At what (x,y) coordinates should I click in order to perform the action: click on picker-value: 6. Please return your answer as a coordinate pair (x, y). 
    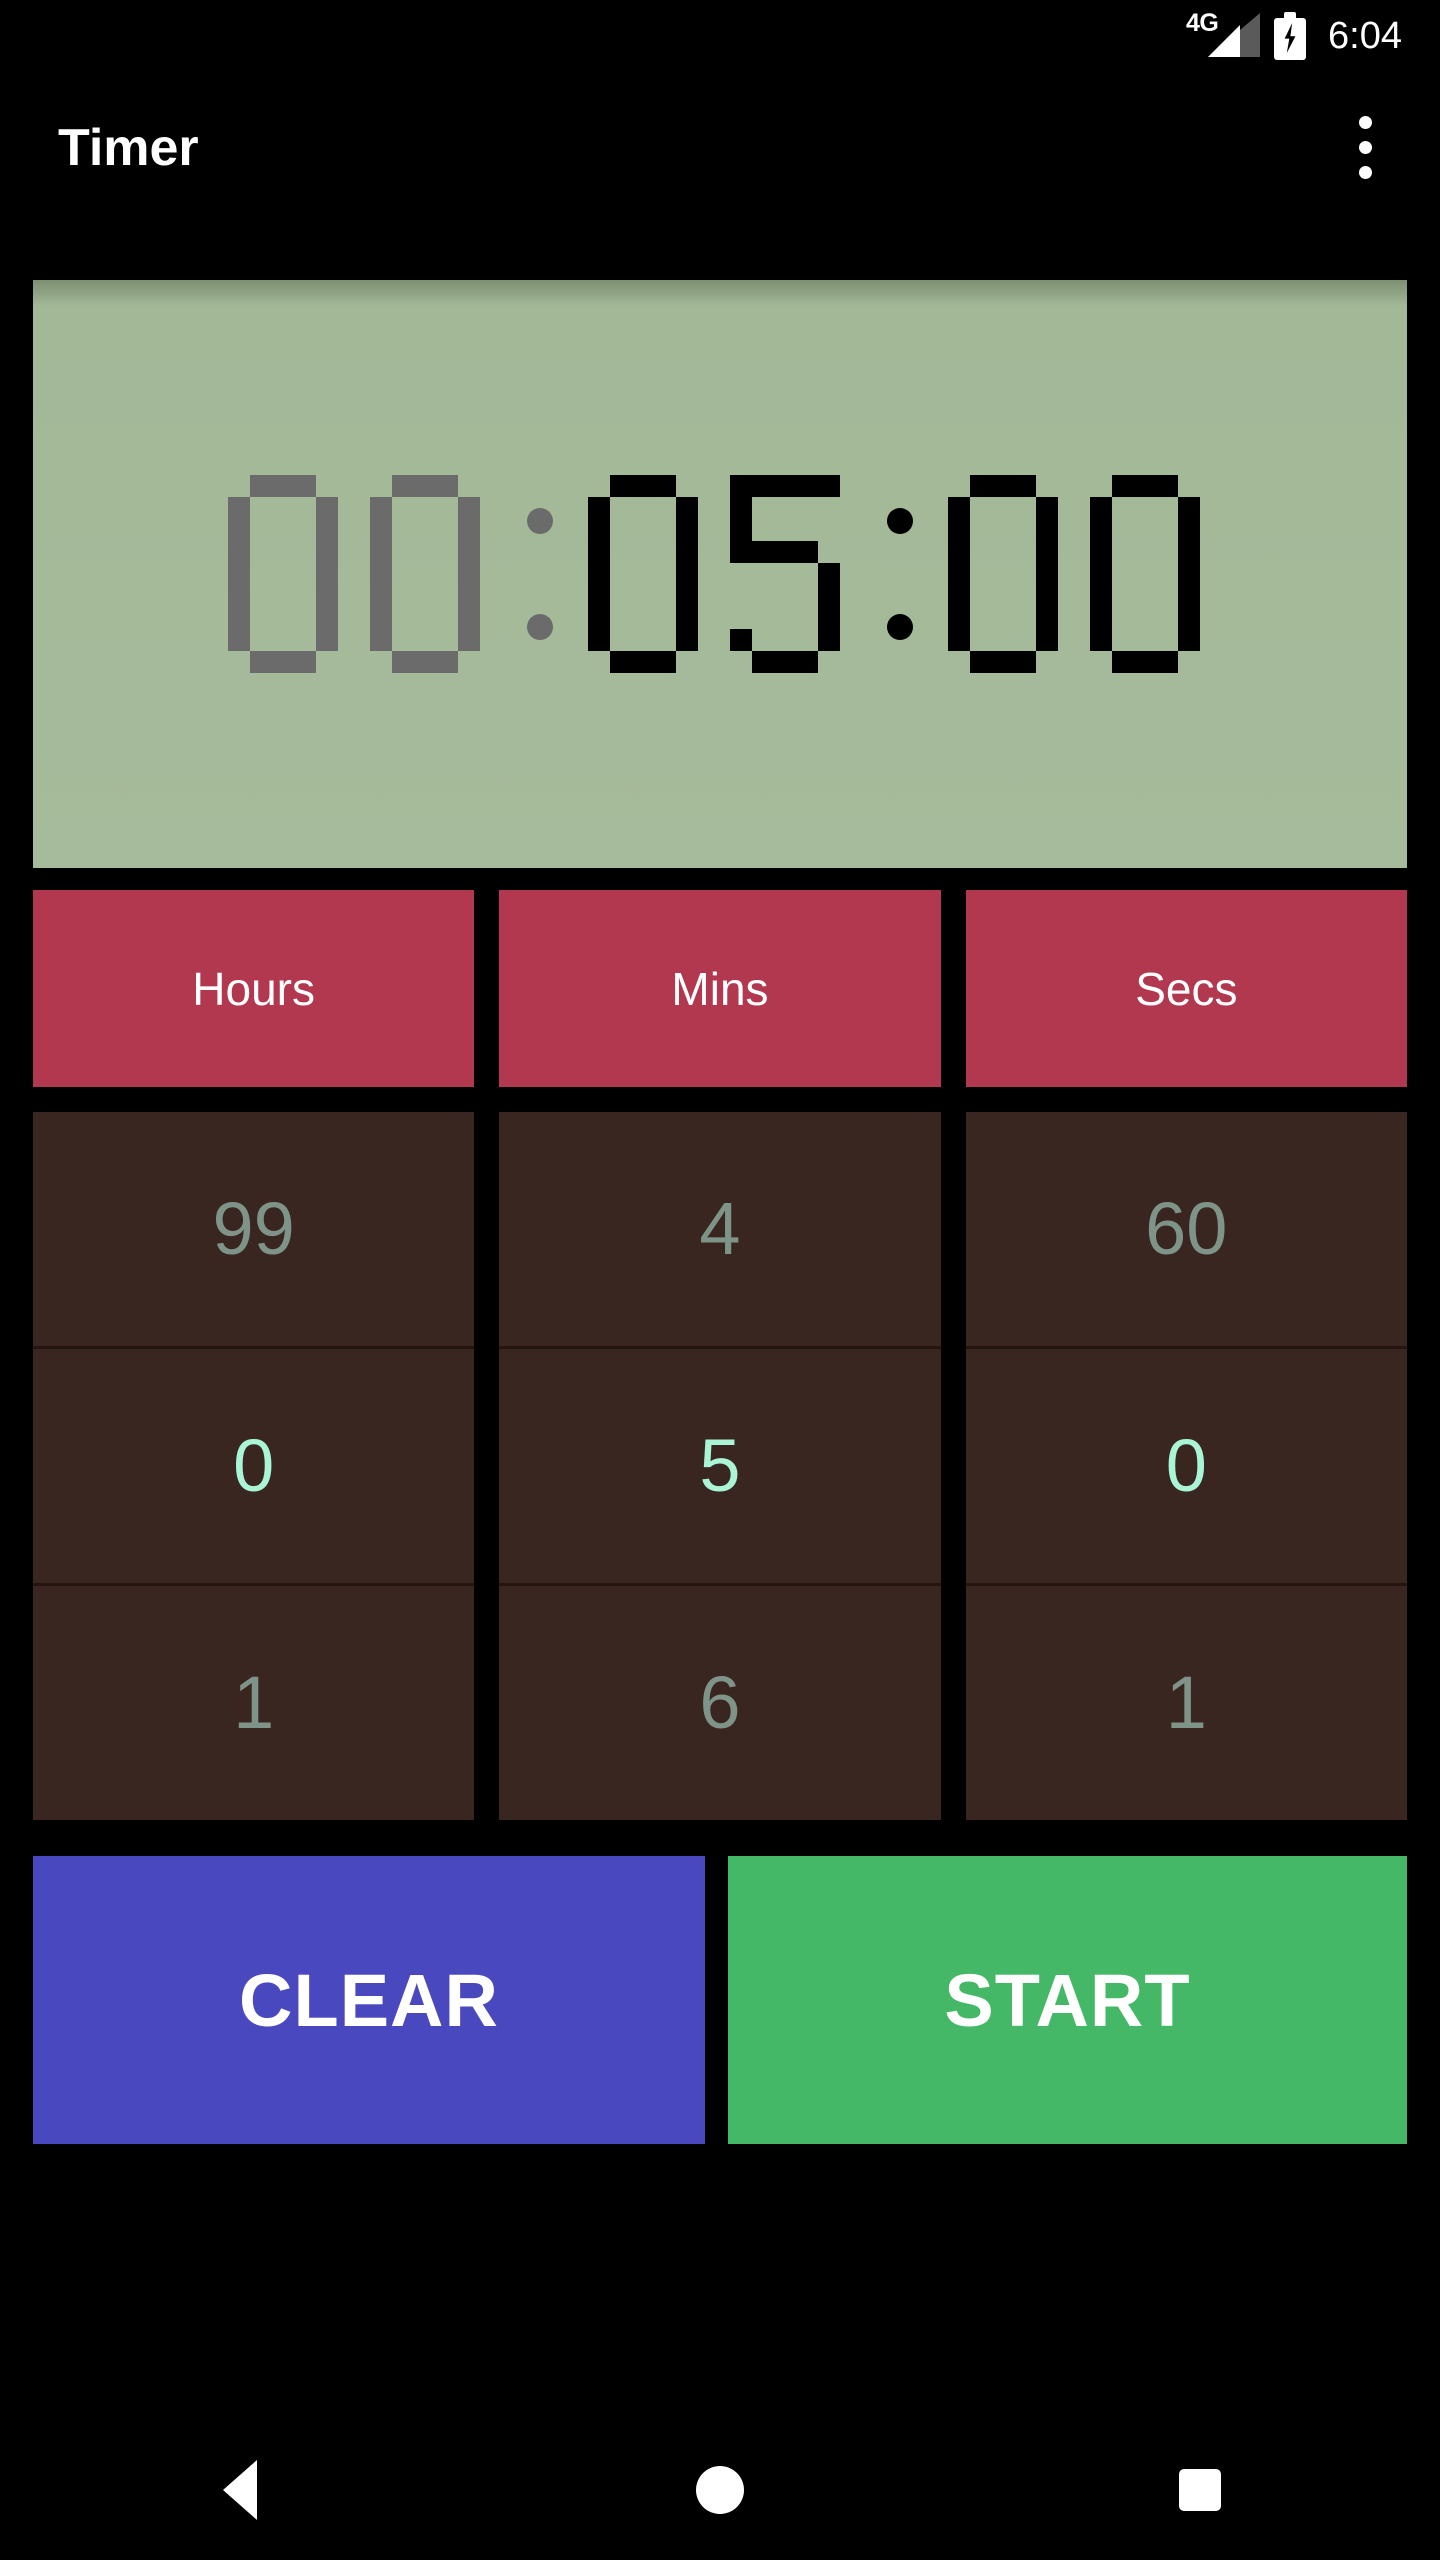
    Looking at the image, I should click on (720, 1702).